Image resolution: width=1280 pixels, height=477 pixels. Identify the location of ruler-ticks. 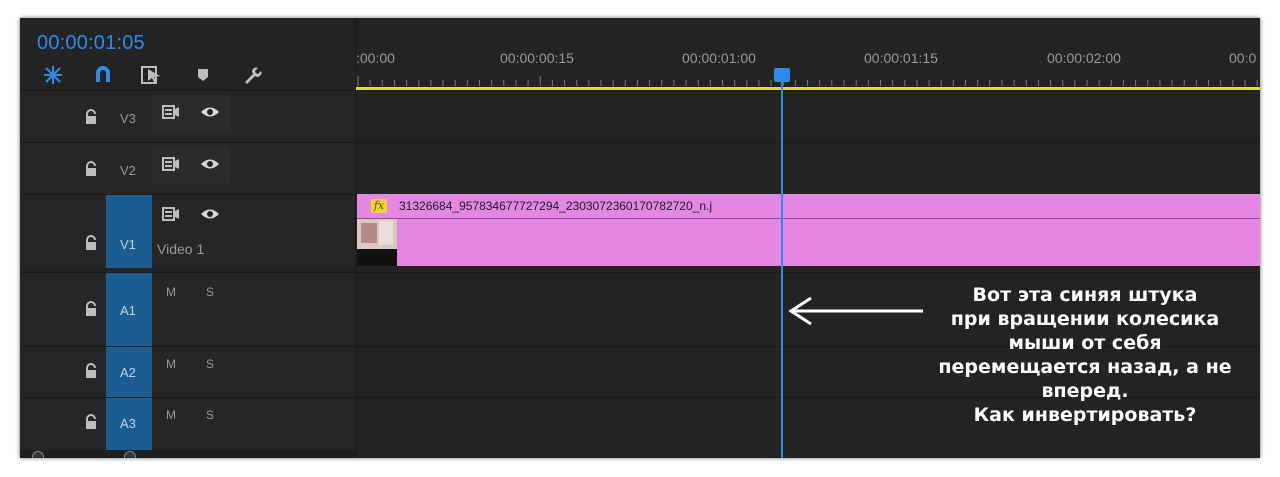
(807, 81).